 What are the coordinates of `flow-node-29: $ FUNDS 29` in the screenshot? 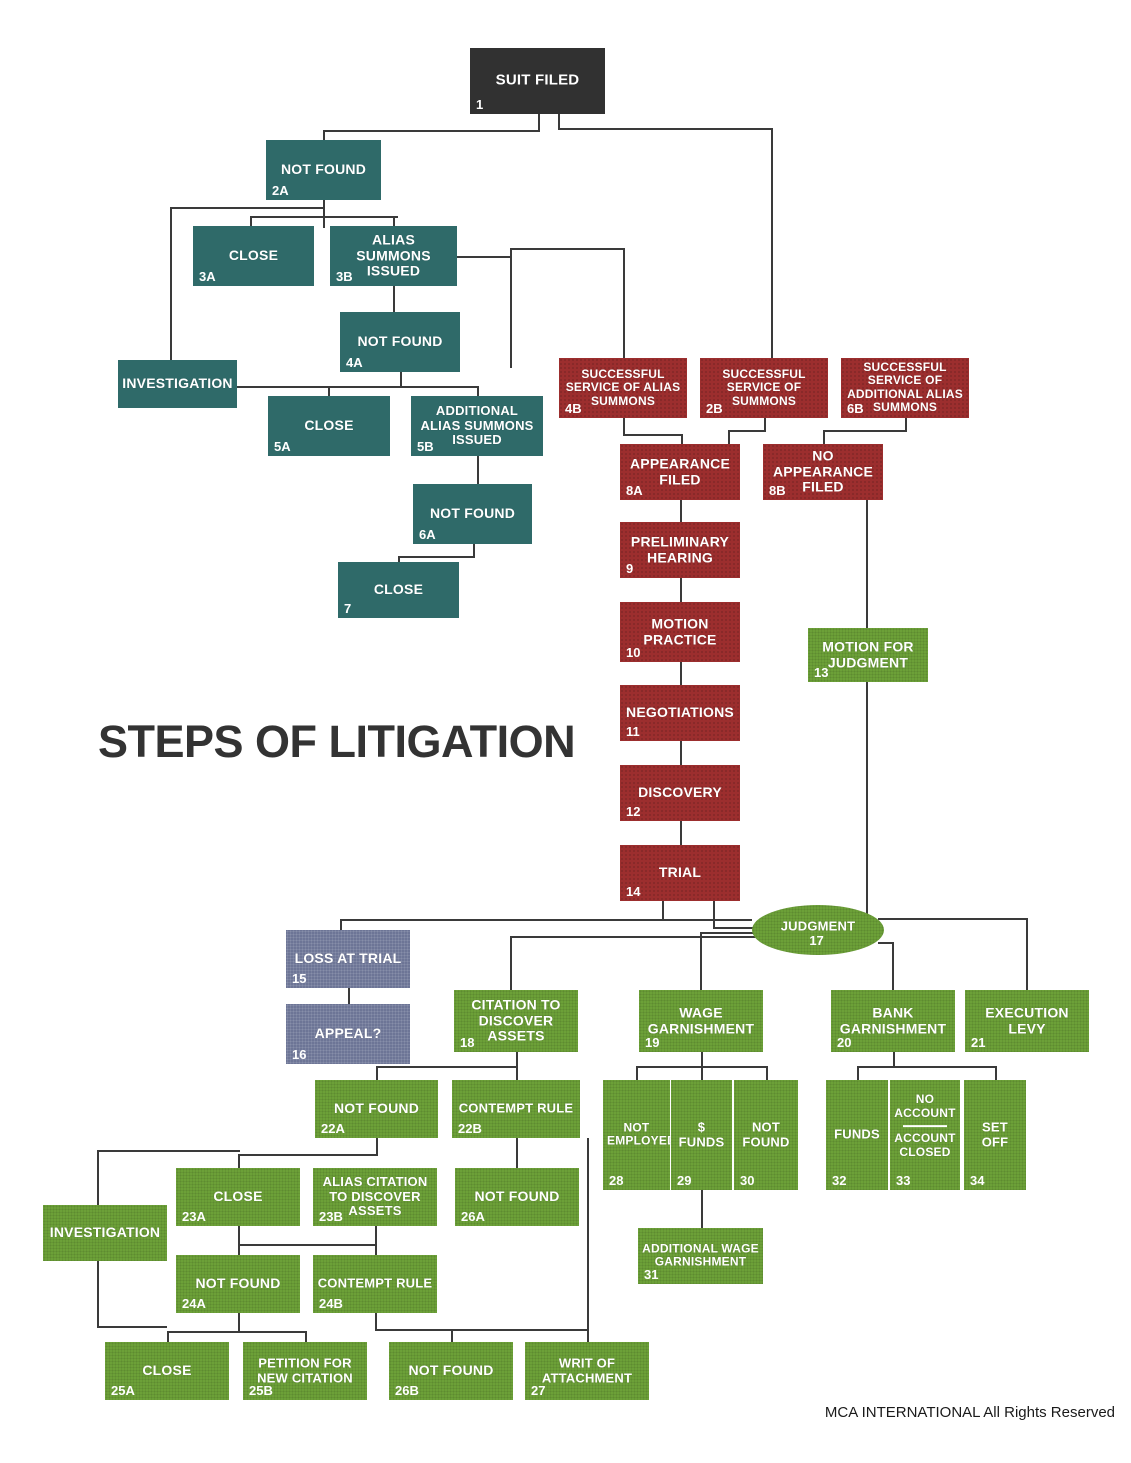 It's located at (701, 1135).